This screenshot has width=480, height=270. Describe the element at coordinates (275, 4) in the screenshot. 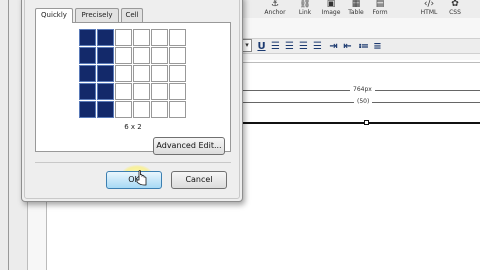

I see `anchor-icon: ⚓` at that location.